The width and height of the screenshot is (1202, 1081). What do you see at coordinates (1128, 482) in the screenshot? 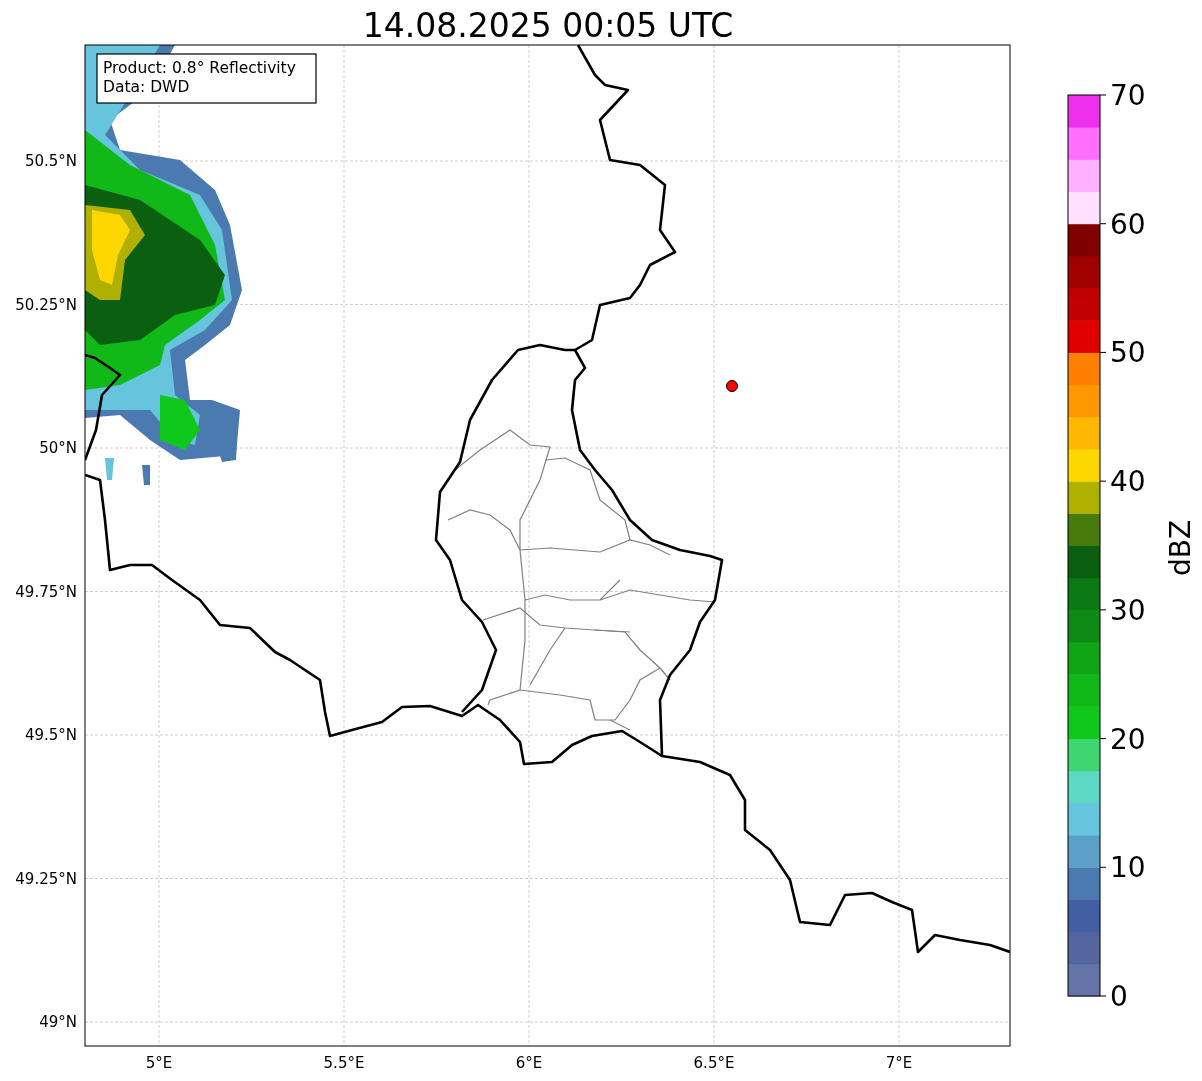
I see `colorbar-tick-label: 40` at bounding box center [1128, 482].